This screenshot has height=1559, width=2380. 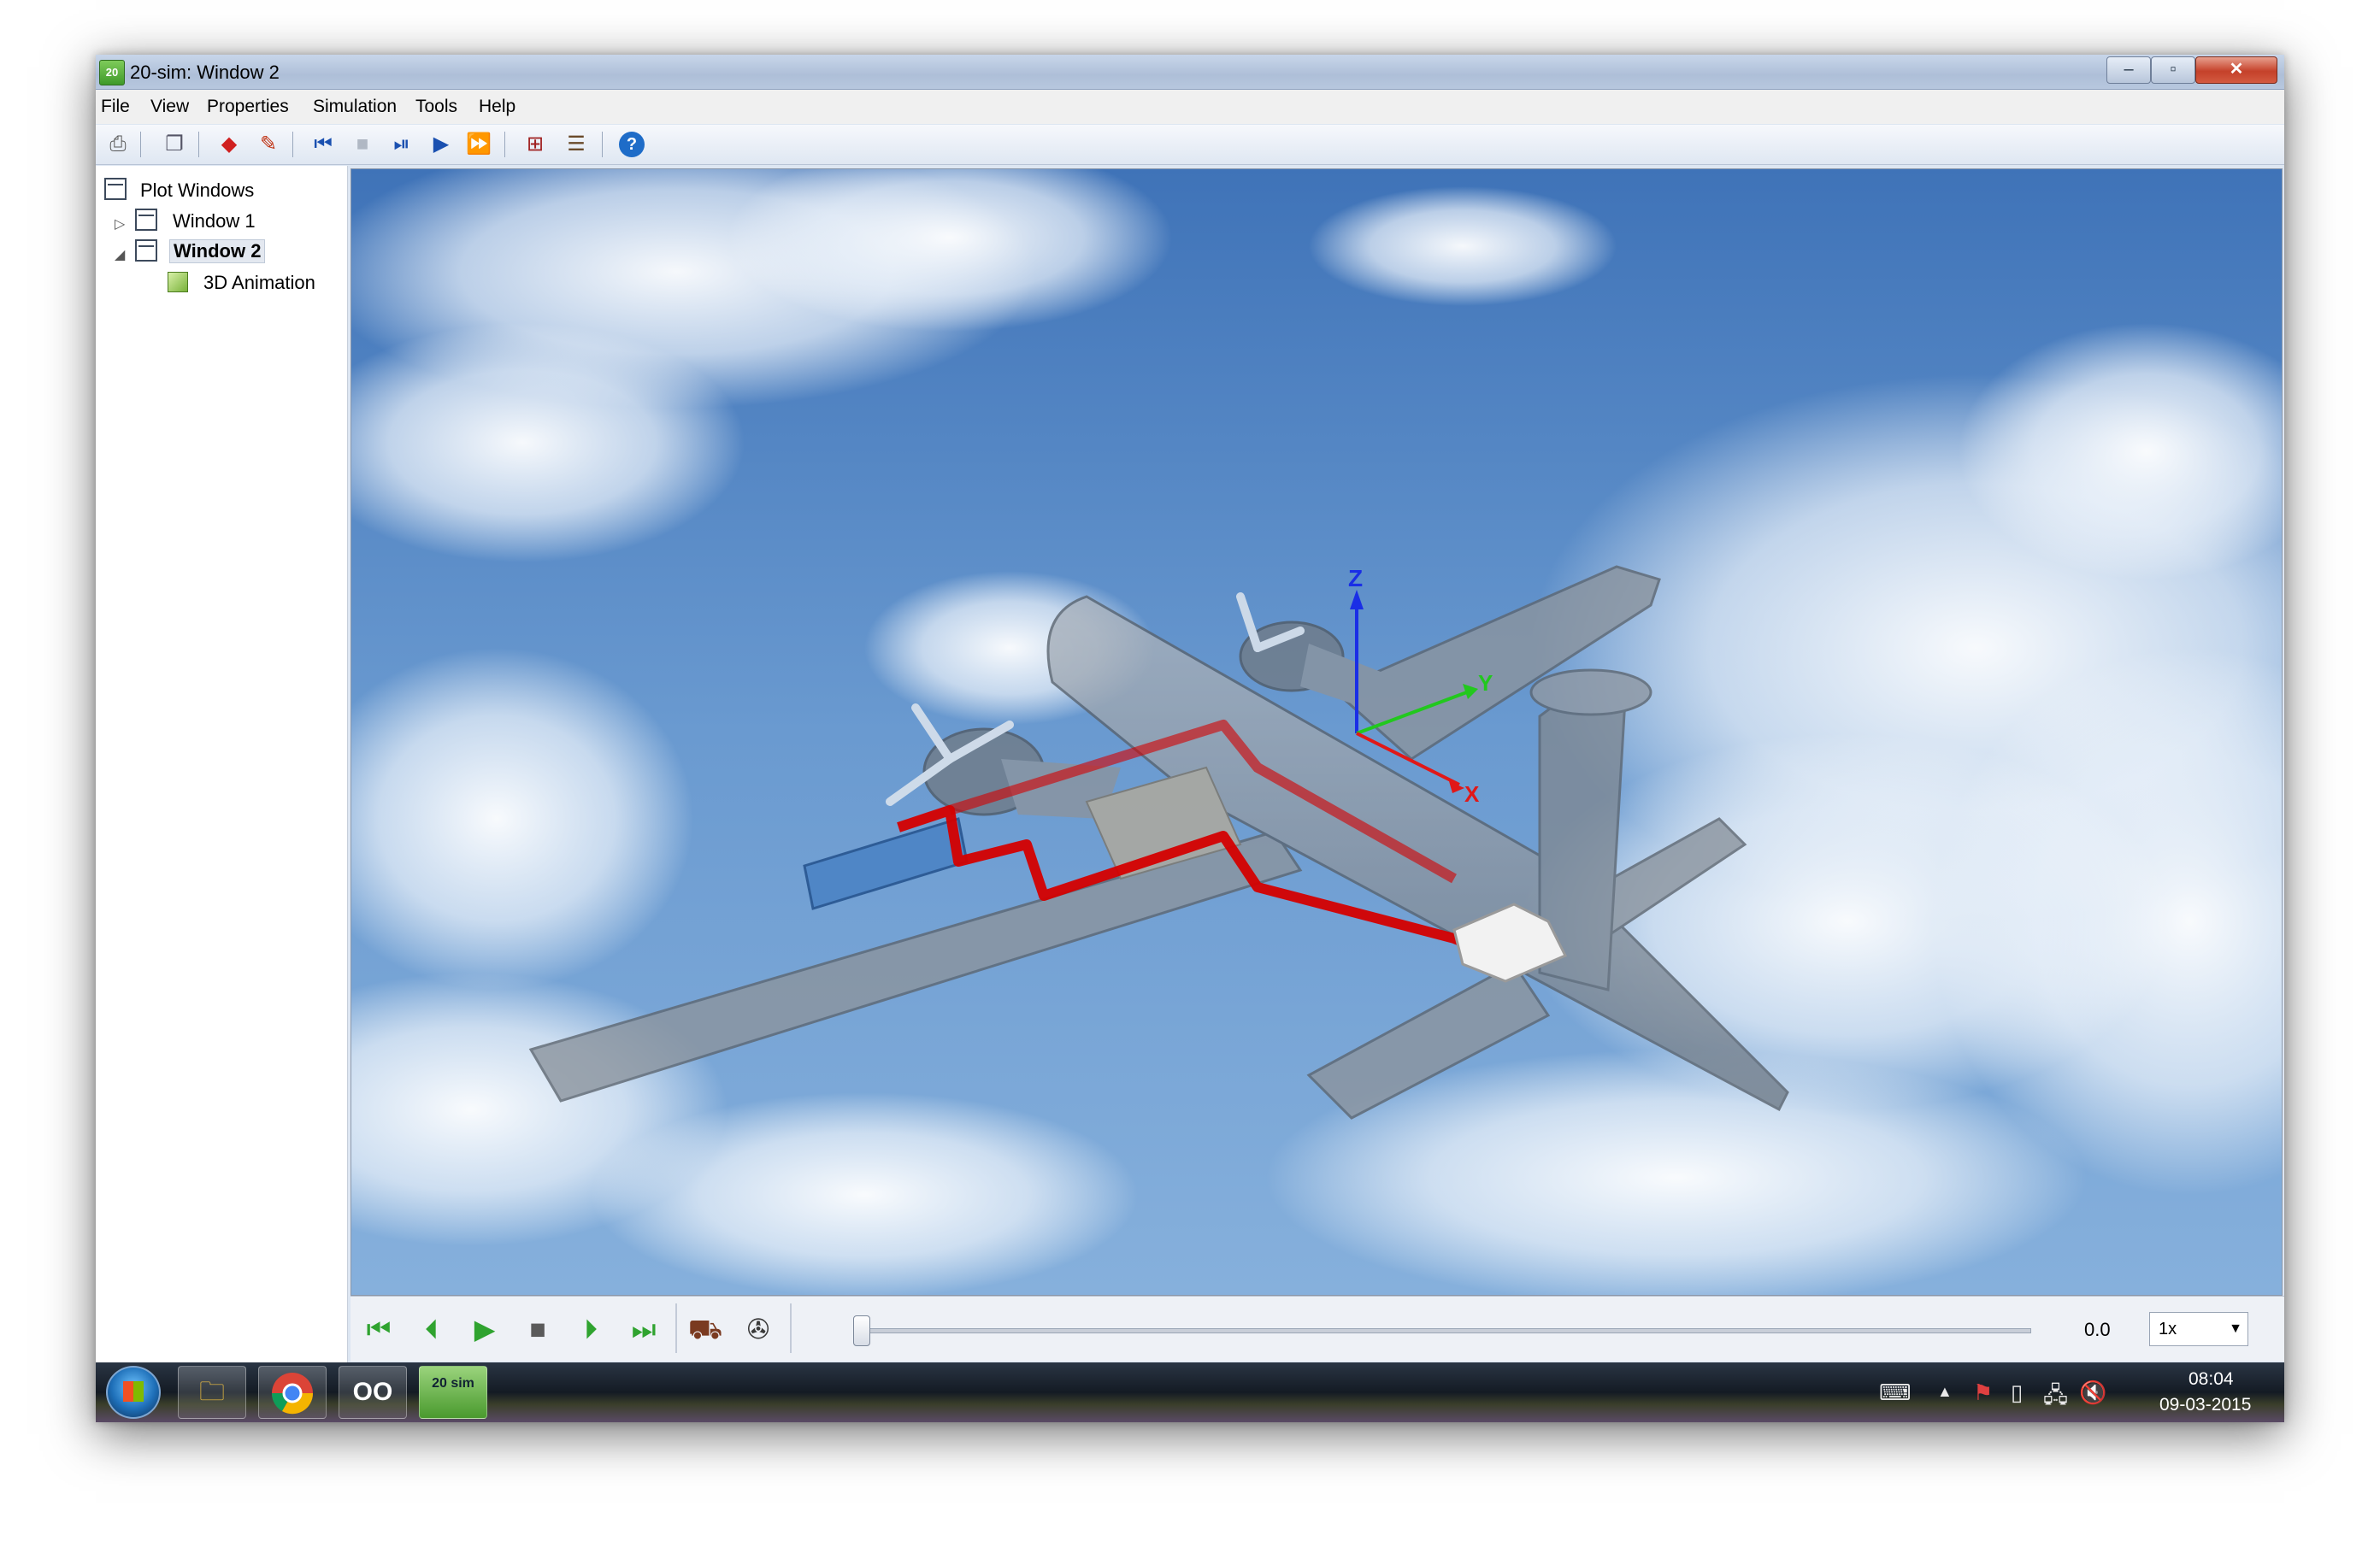 What do you see at coordinates (497, 107) in the screenshot?
I see `menu-help: Help` at bounding box center [497, 107].